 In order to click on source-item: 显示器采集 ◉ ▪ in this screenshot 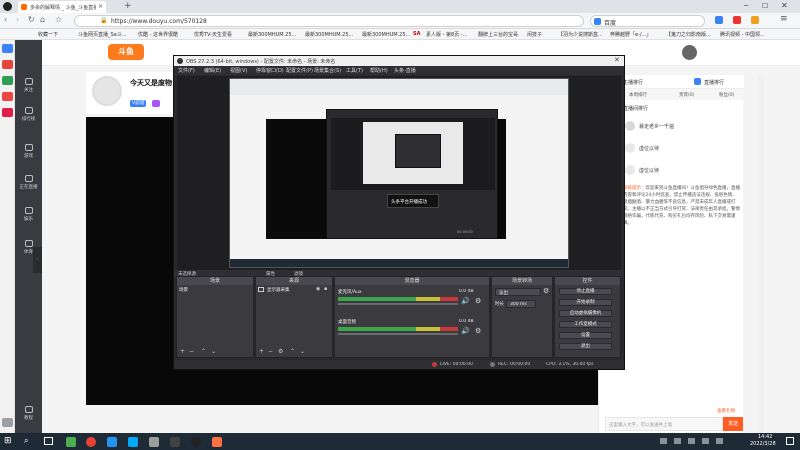, I will do `click(294, 290)`.